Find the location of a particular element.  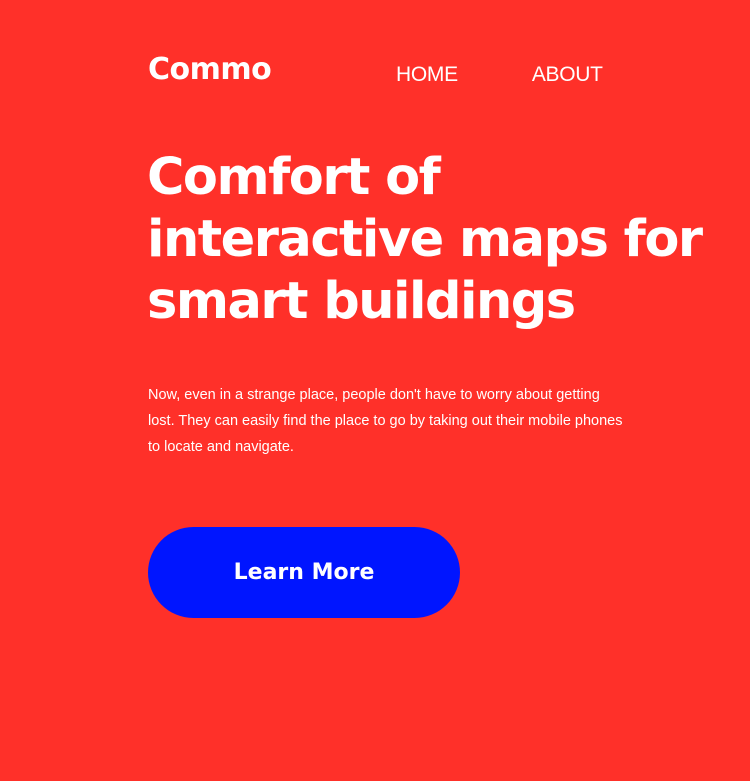

main-nav: HOME ABOUT is located at coordinates (499, 75).